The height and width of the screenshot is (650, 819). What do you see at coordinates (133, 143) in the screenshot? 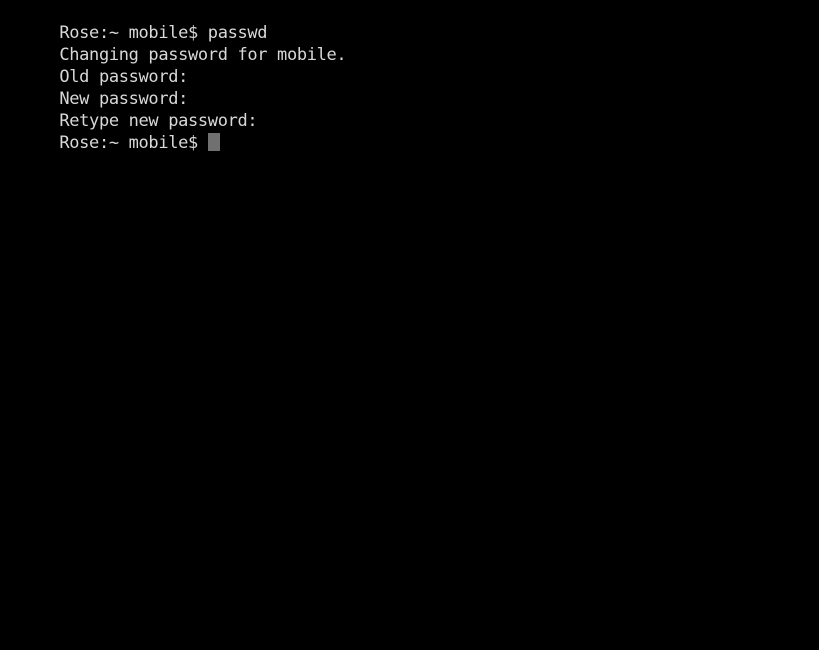
I see `terminal-prompt-text: Rose:~ mobile$` at bounding box center [133, 143].